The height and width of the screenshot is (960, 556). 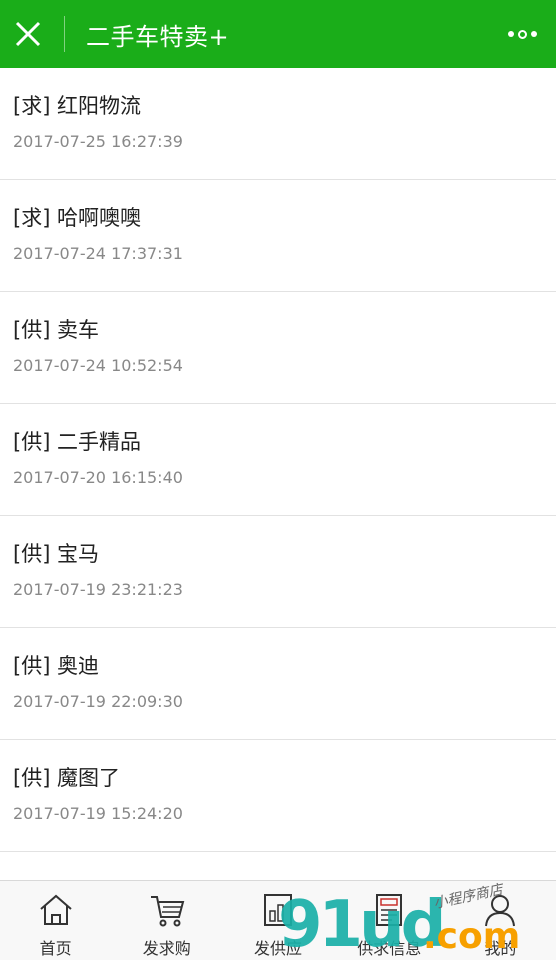 What do you see at coordinates (278, 572) in the screenshot?
I see `list-item: [供] 宝马 2017-07-19 23:21:23` at bounding box center [278, 572].